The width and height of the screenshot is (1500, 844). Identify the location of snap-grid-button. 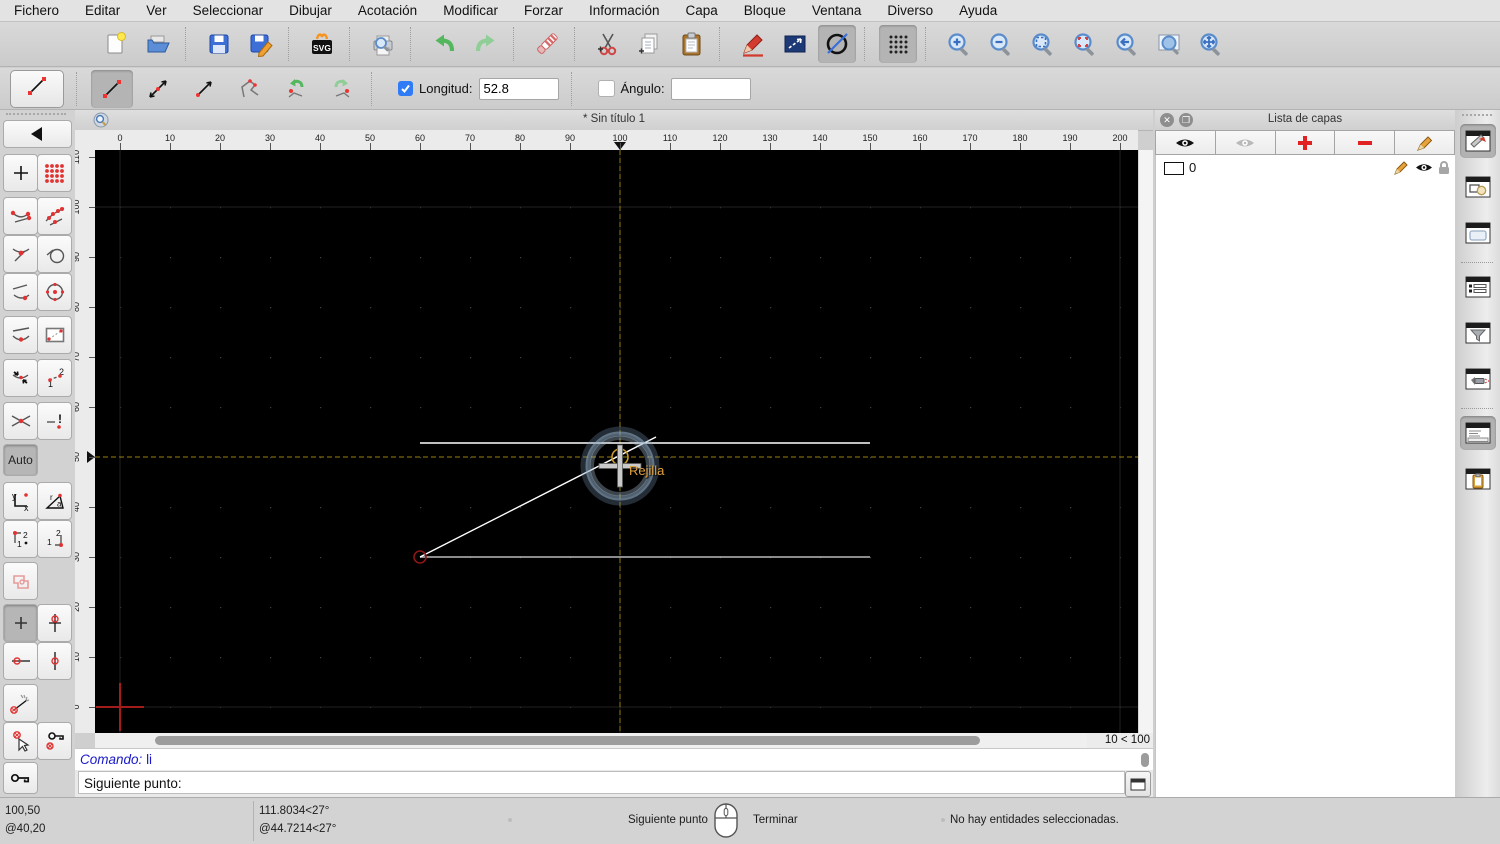
(54, 173).